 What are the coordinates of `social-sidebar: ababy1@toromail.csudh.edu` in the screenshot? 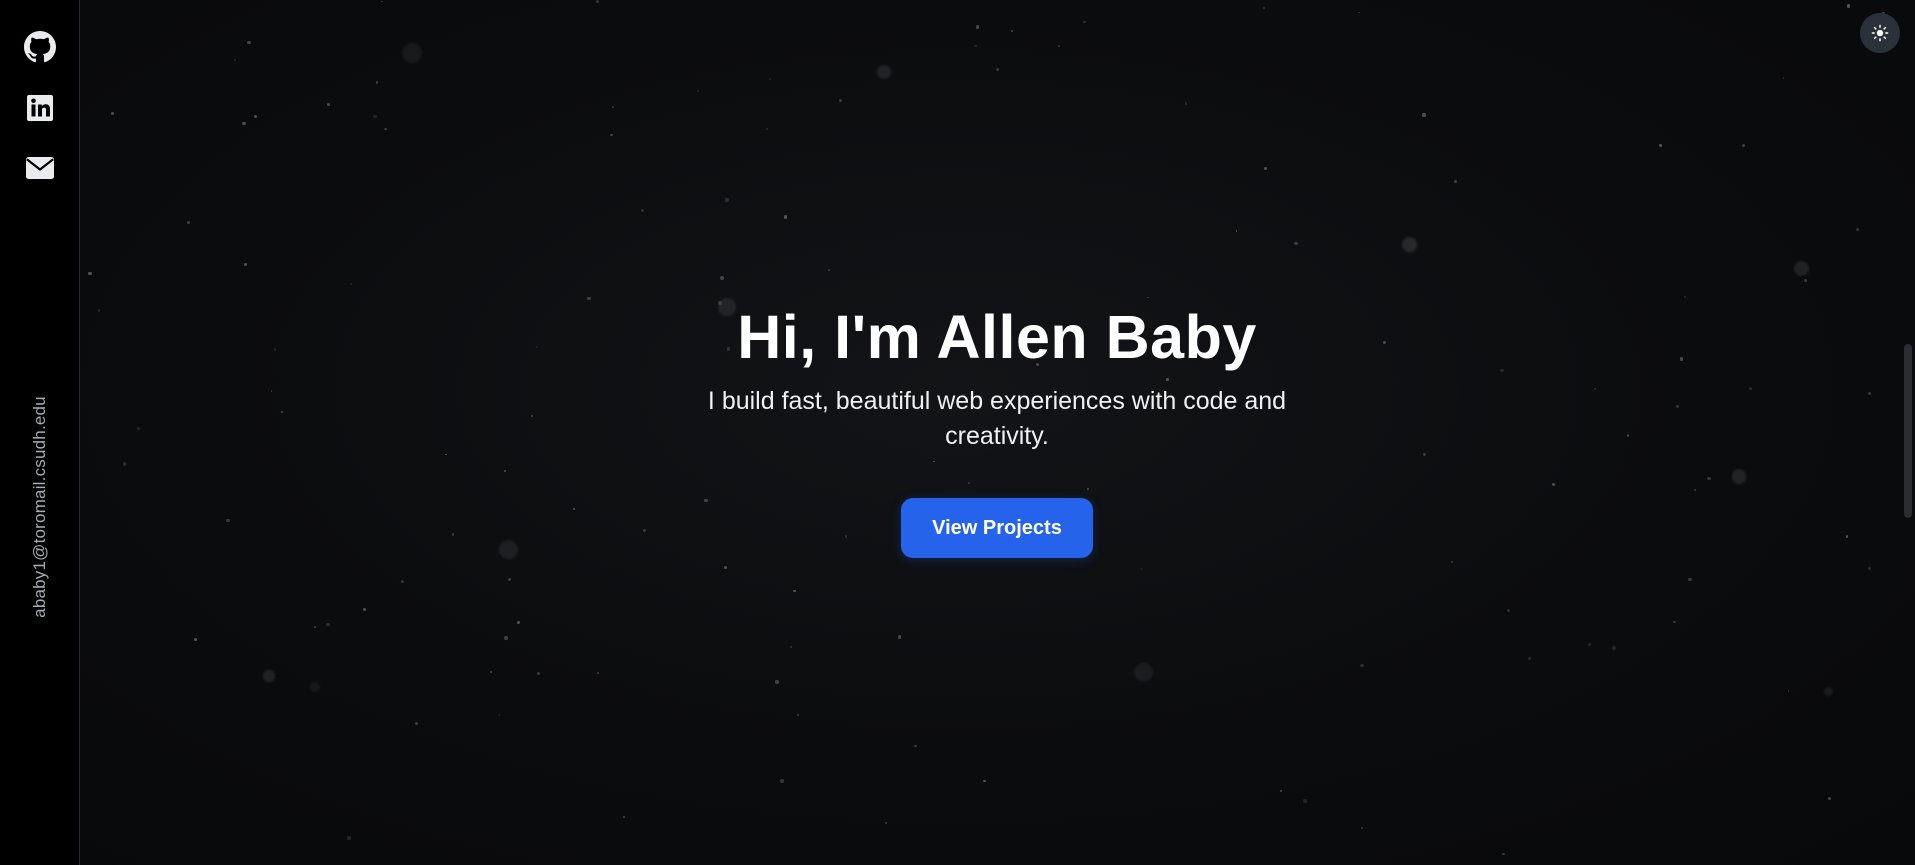 It's located at (40, 432).